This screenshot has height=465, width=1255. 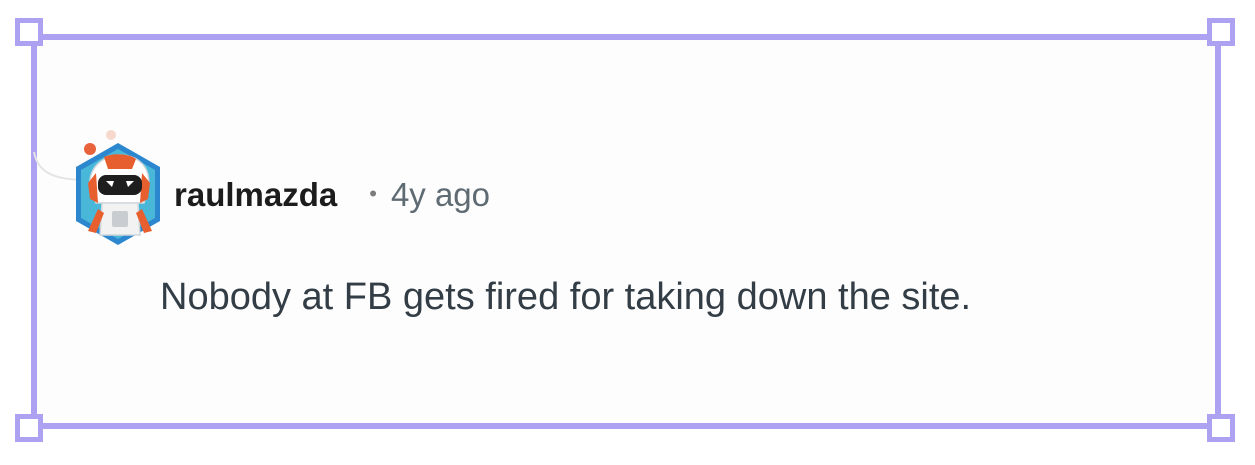 I want to click on comment-header: raulmazda • 4y ago, so click(x=332, y=195).